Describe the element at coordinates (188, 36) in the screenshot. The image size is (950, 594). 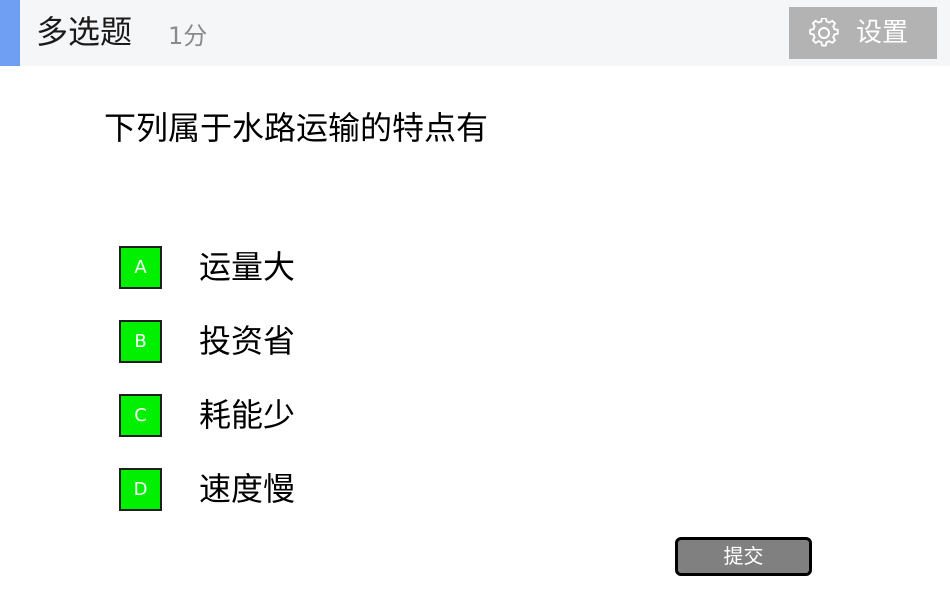
I see `question-score: 1分` at that location.